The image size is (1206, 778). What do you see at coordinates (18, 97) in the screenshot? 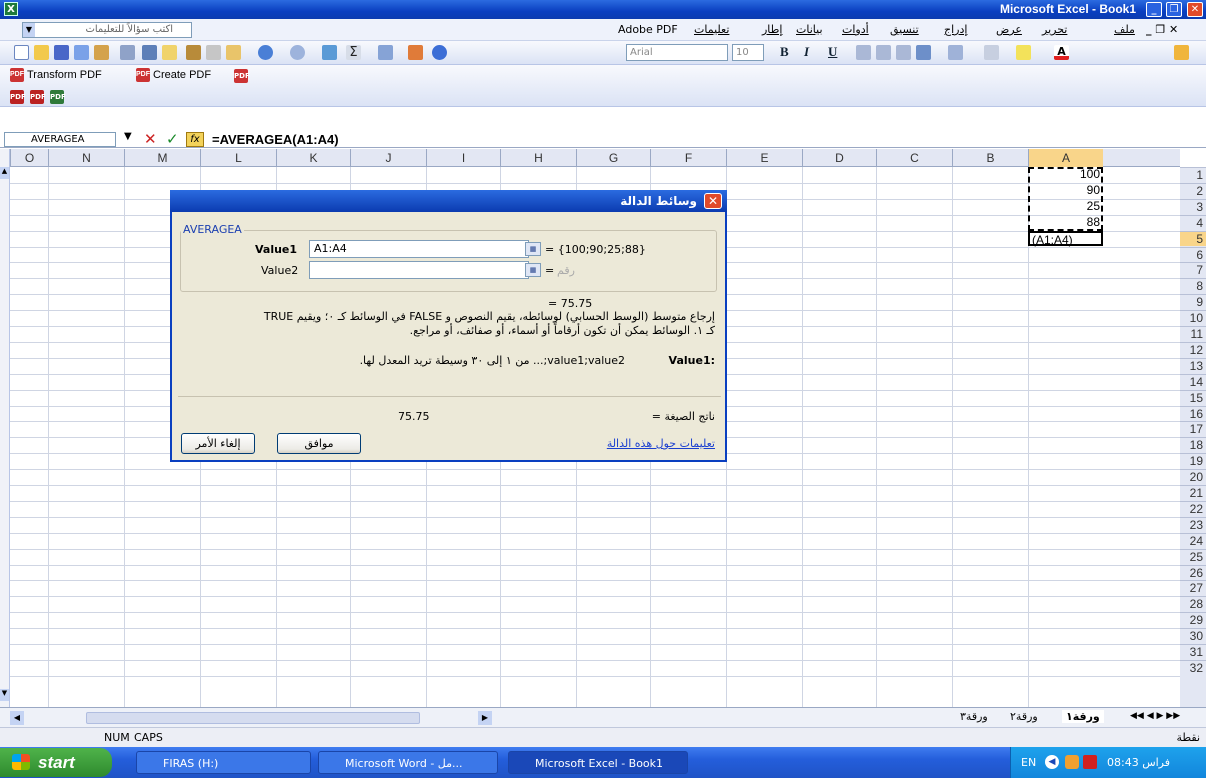
I see `pdf-convert-icon: PDF` at bounding box center [18, 97].